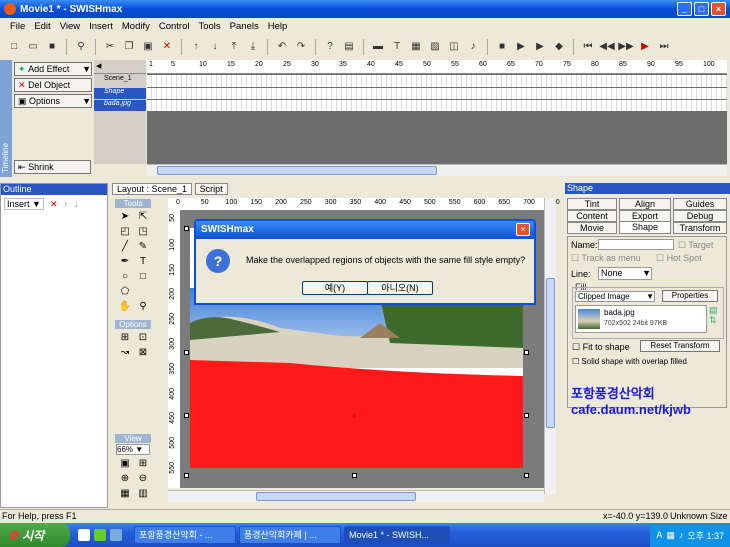  What do you see at coordinates (143, 231) in the screenshot?
I see `reshape-tool-icon: ◳` at bounding box center [143, 231].